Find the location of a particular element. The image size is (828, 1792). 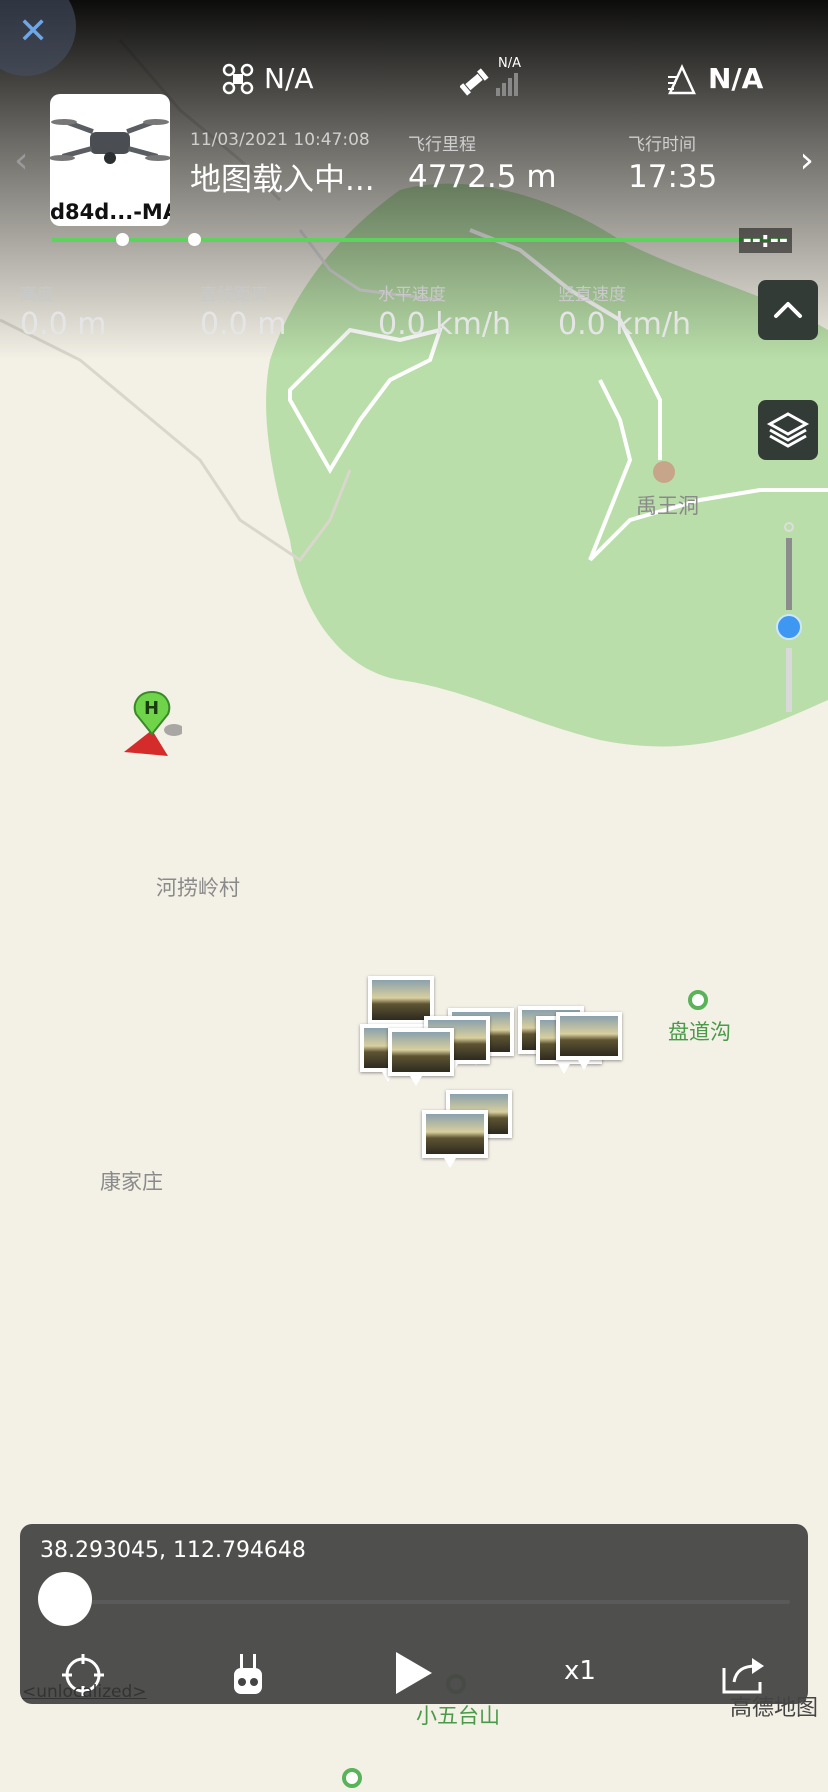

flight-distance-value: 4772.5 m is located at coordinates (482, 177).